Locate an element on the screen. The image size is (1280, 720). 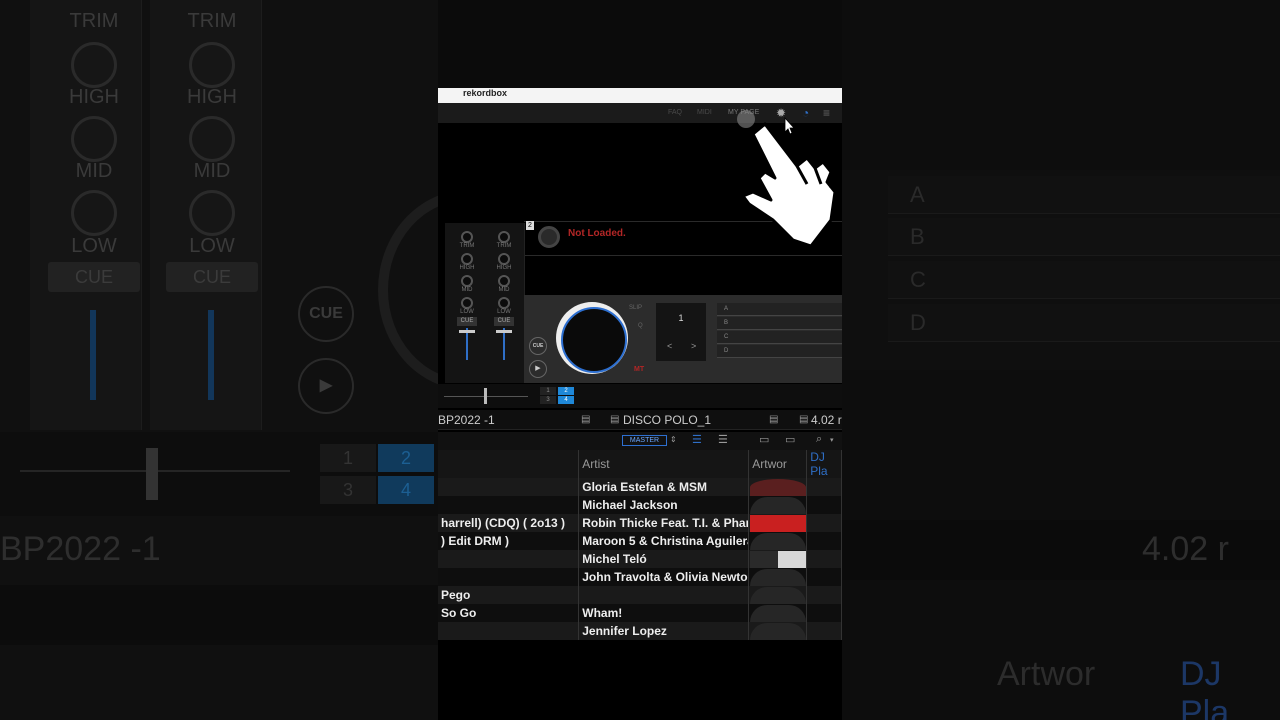
bg-high-label: HIGH is located at coordinates (94, 97).